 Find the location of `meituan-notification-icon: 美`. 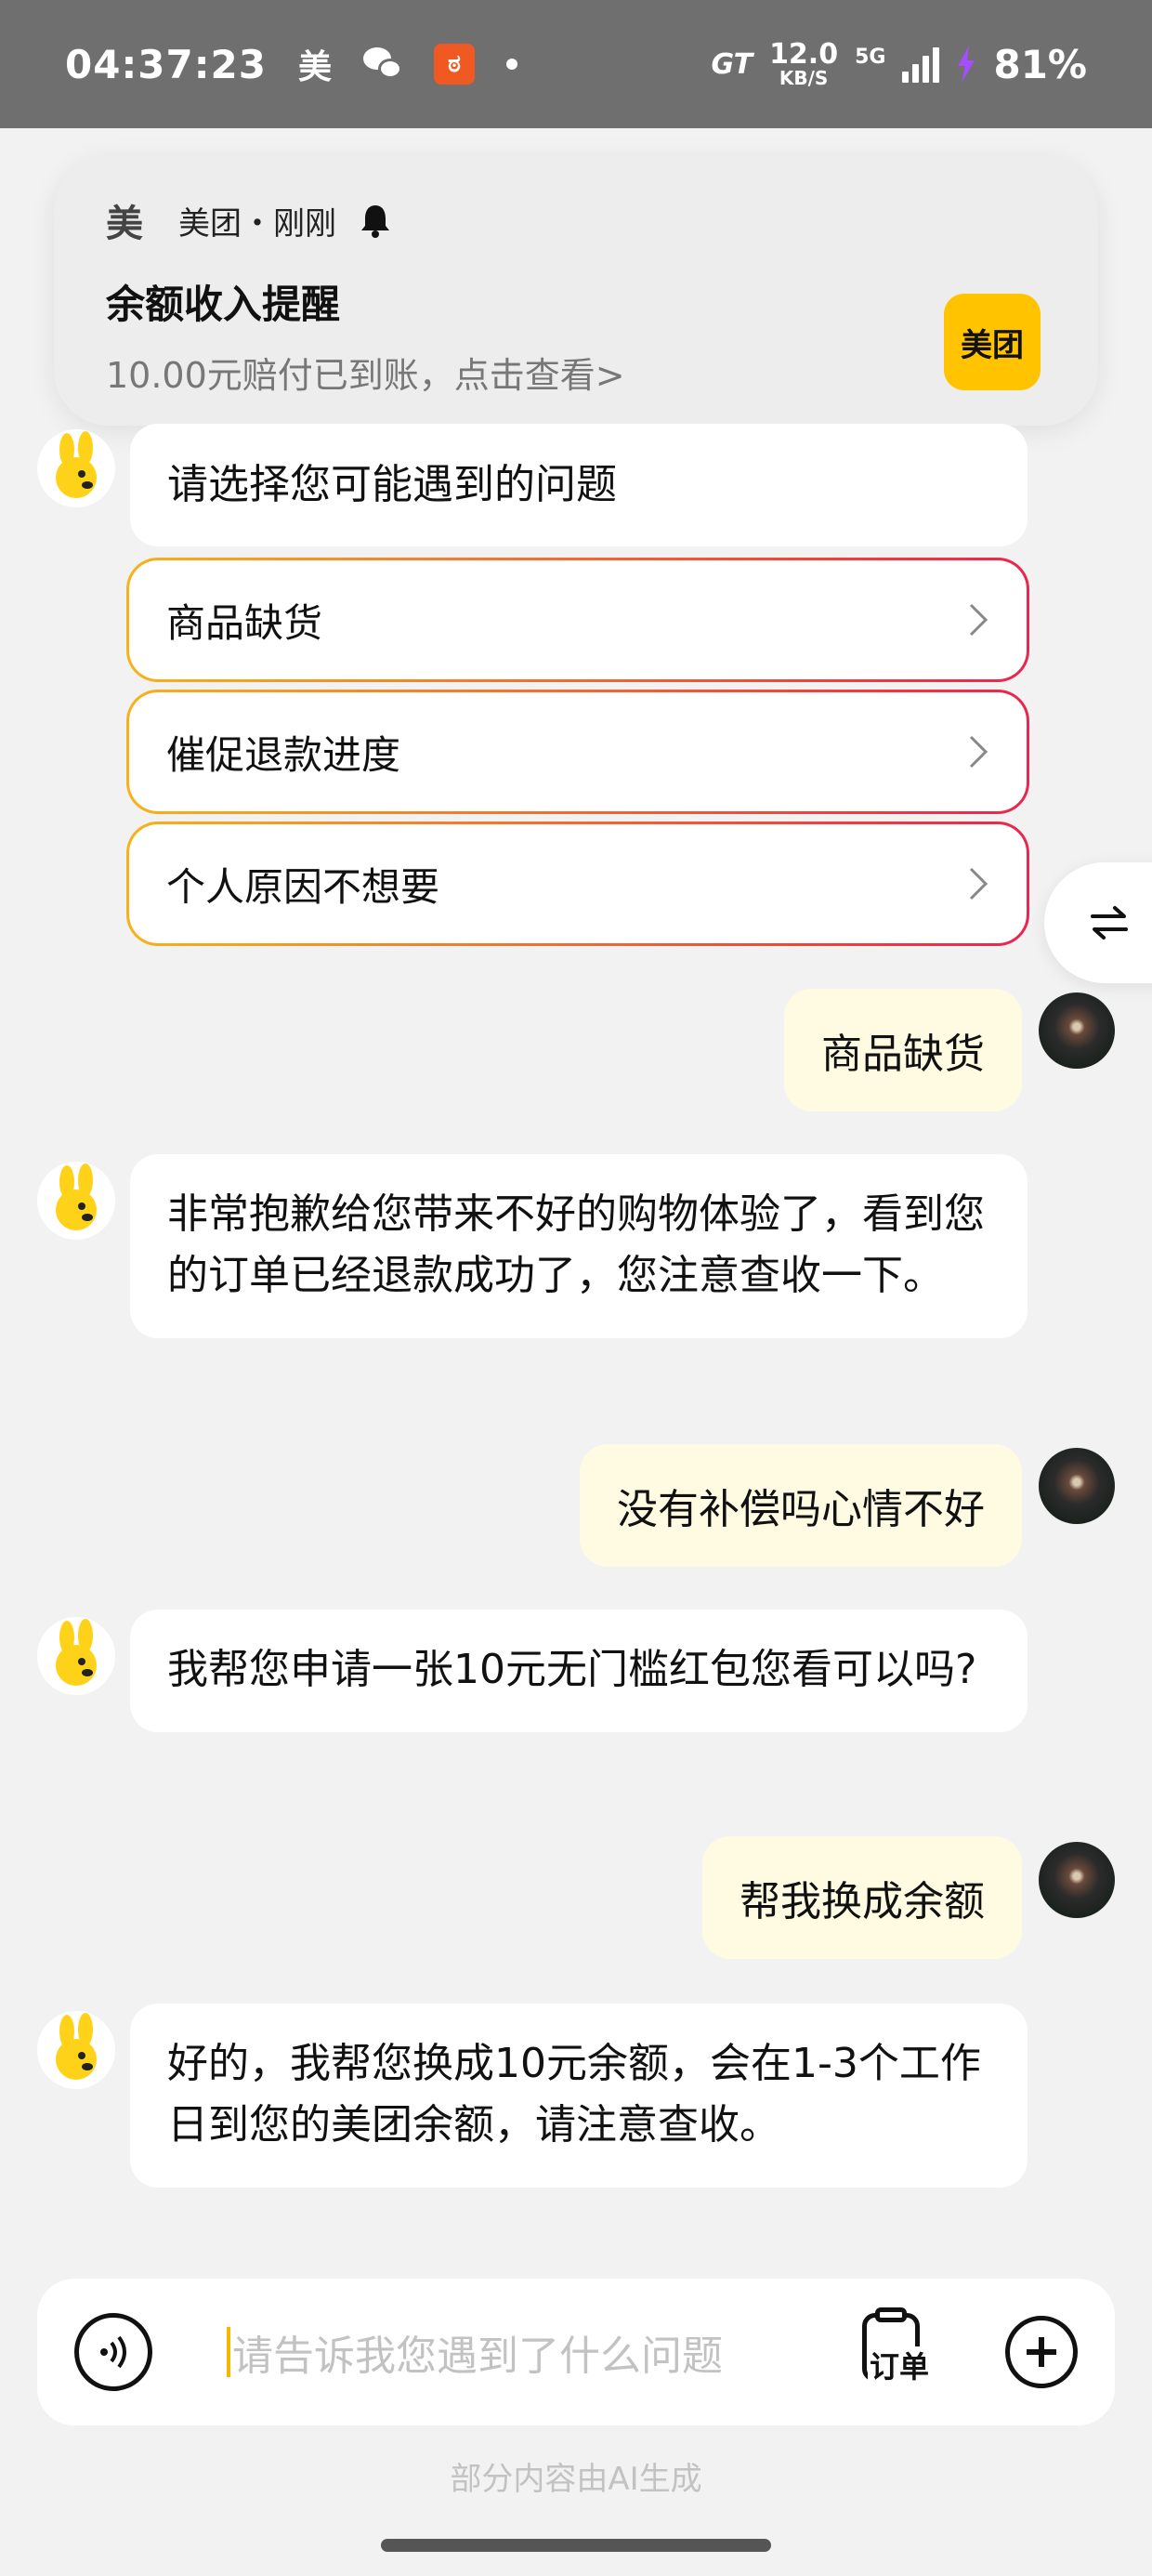

meituan-notification-icon: 美 is located at coordinates (124, 224).